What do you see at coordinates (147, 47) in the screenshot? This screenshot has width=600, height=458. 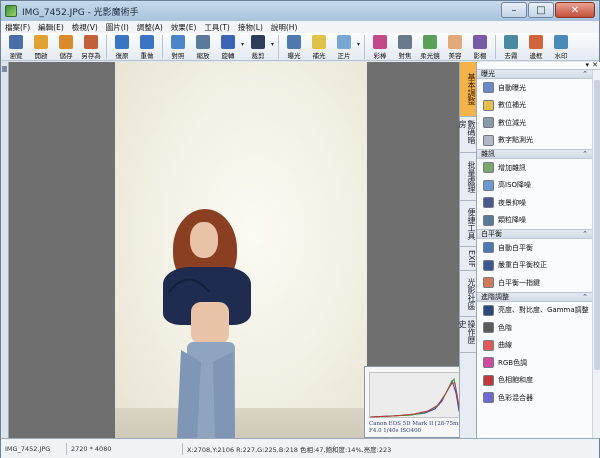 I see `toolbar-button-6: 重做` at bounding box center [147, 47].